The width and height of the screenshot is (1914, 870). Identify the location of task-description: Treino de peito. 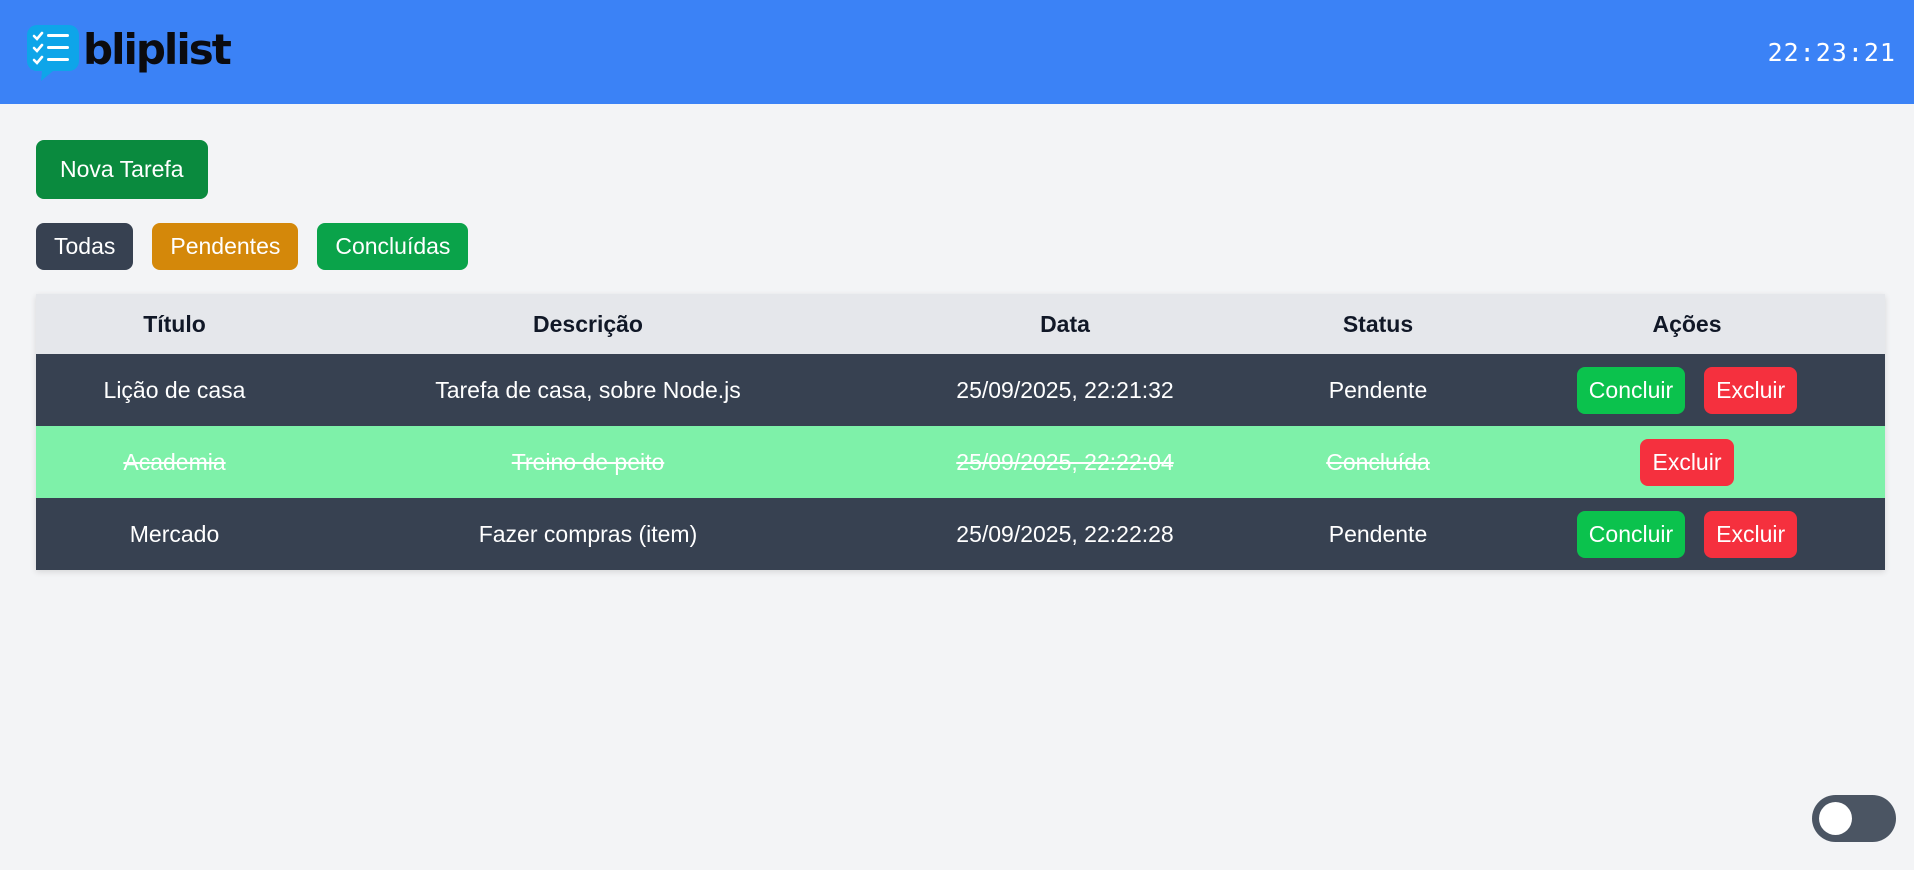
(588, 461).